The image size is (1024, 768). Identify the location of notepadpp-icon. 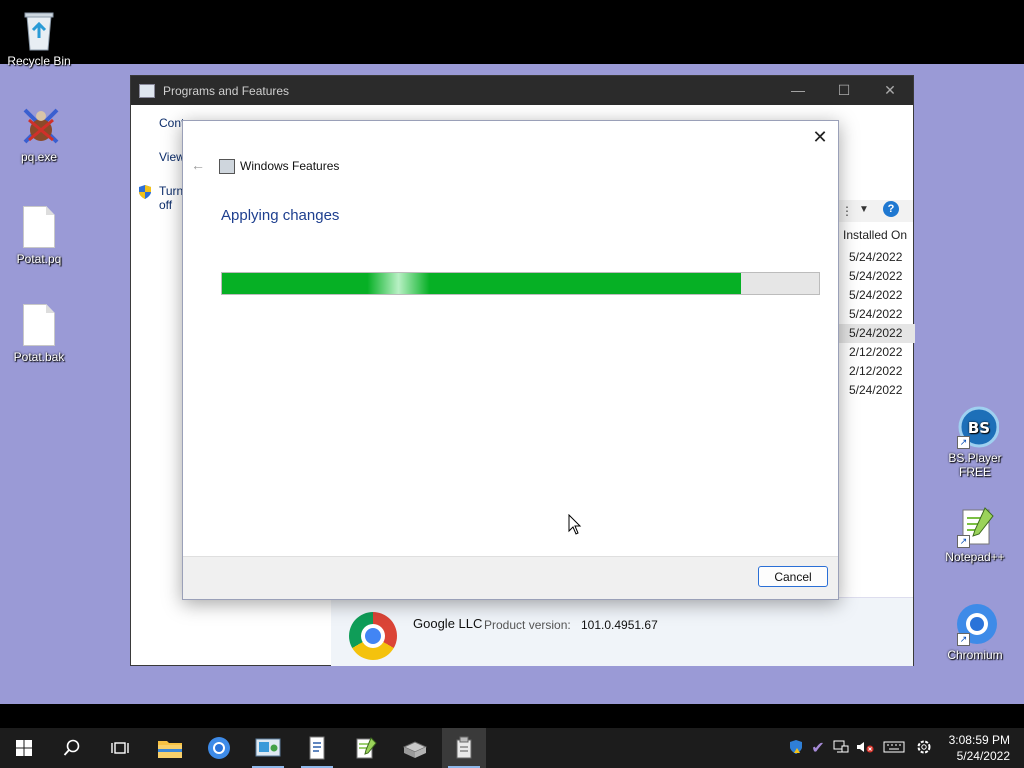
(366, 748).